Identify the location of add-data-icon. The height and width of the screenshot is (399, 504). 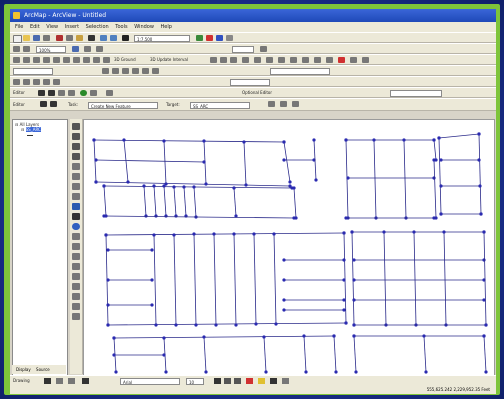
(125, 38).